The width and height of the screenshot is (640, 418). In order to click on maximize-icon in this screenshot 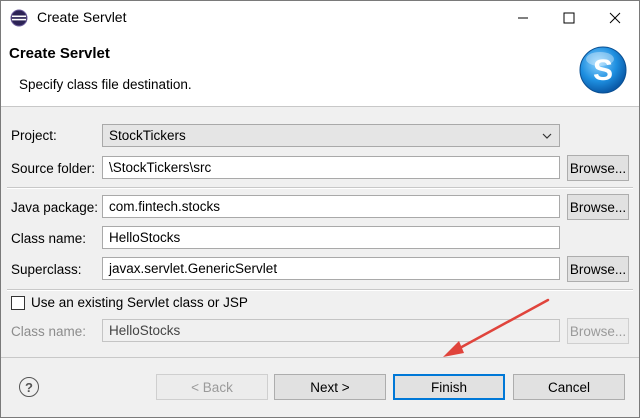, I will do `click(569, 18)`.